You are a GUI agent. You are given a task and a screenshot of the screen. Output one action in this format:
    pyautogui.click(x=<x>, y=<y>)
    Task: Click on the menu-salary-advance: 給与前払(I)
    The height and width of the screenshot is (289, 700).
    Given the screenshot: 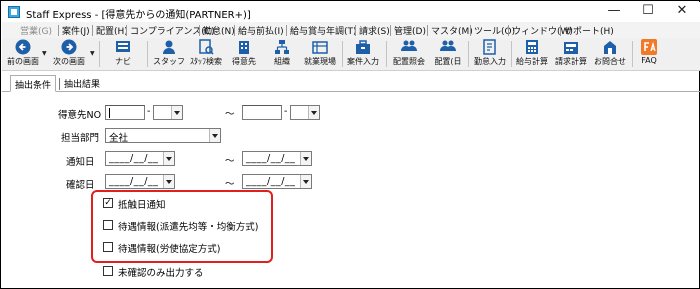 What is the action you would take?
    pyautogui.click(x=261, y=30)
    